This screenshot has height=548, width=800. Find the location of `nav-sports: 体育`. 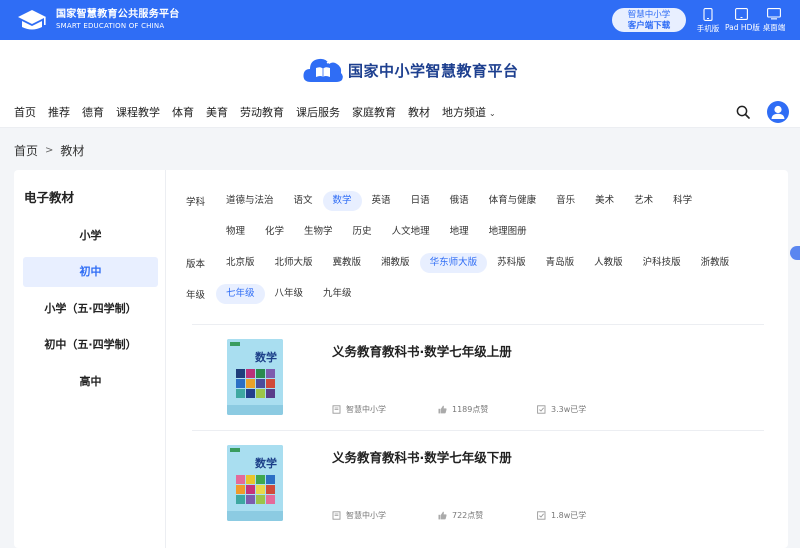

nav-sports: 体育 is located at coordinates (183, 112).